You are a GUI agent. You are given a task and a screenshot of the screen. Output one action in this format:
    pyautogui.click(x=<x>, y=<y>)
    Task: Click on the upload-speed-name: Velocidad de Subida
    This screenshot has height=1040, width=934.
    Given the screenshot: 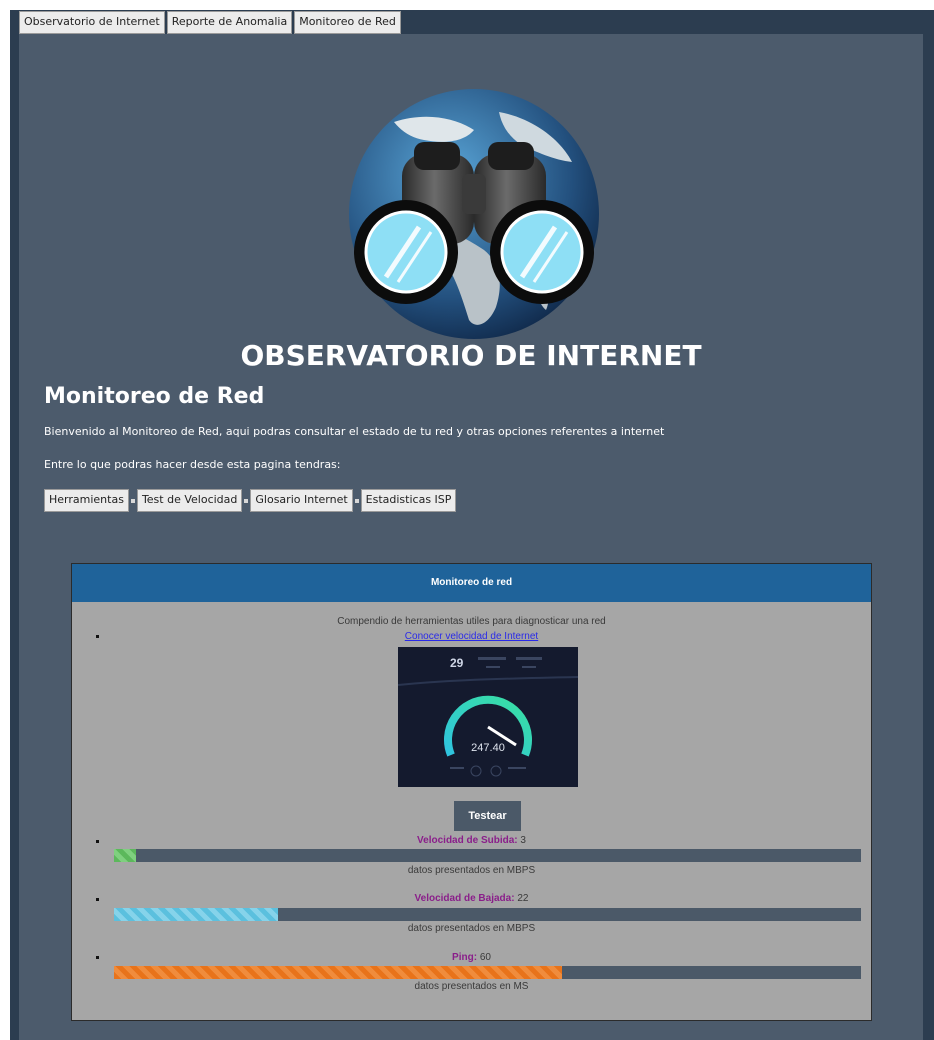 What is the action you would take?
    pyautogui.click(x=466, y=840)
    